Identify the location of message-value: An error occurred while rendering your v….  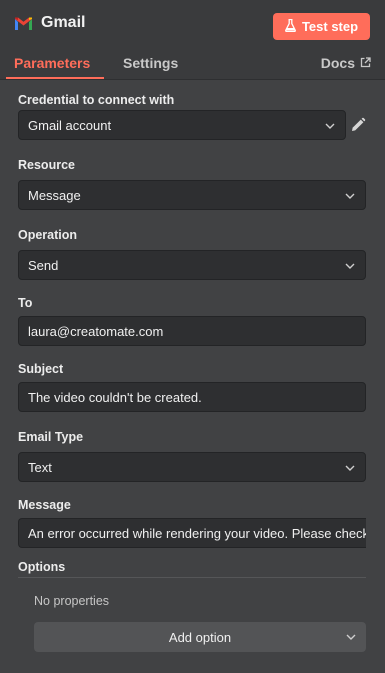
(197, 533).